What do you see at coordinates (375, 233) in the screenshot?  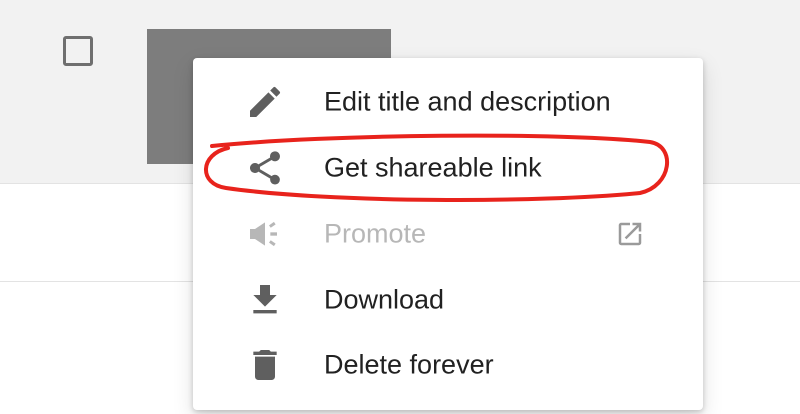 I see `menu-item-label: Promote` at bounding box center [375, 233].